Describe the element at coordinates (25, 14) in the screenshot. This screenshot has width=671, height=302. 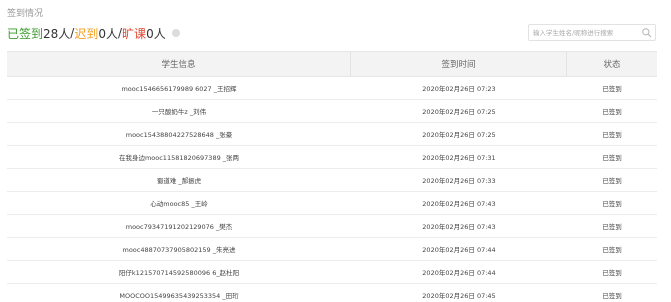
I see `section-title: 签到情况` at that location.